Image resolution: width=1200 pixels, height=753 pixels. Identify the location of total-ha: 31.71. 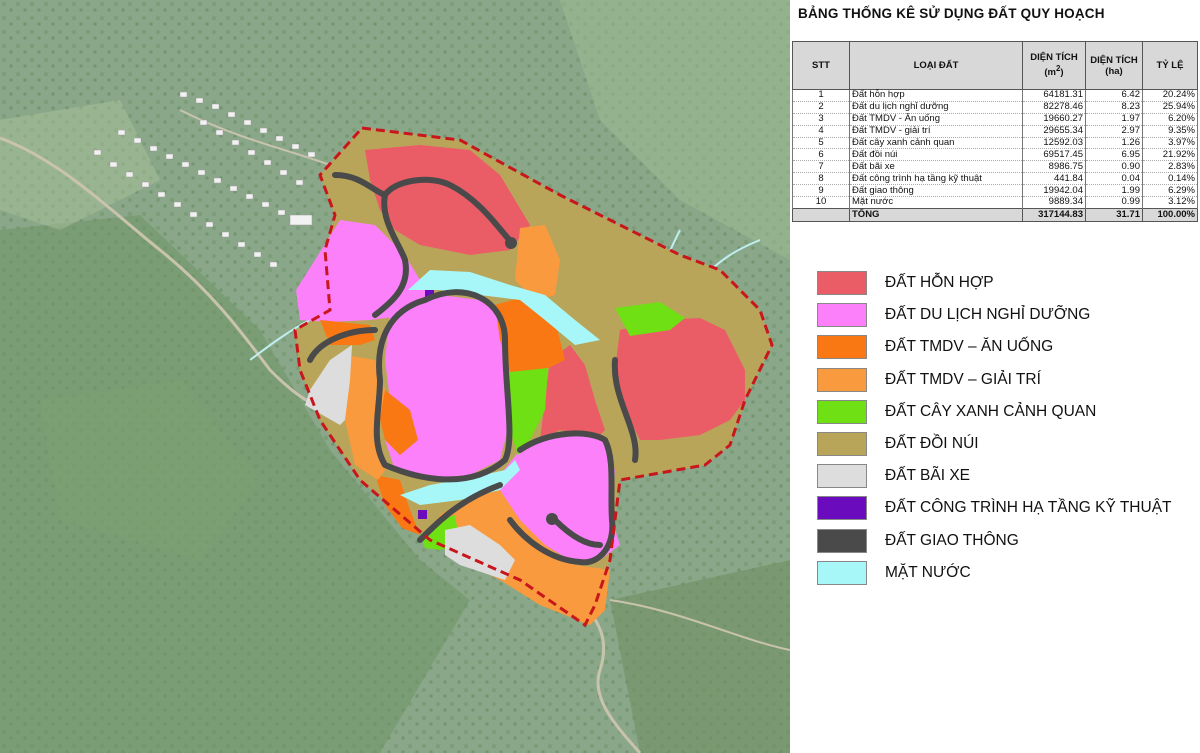
(1114, 214).